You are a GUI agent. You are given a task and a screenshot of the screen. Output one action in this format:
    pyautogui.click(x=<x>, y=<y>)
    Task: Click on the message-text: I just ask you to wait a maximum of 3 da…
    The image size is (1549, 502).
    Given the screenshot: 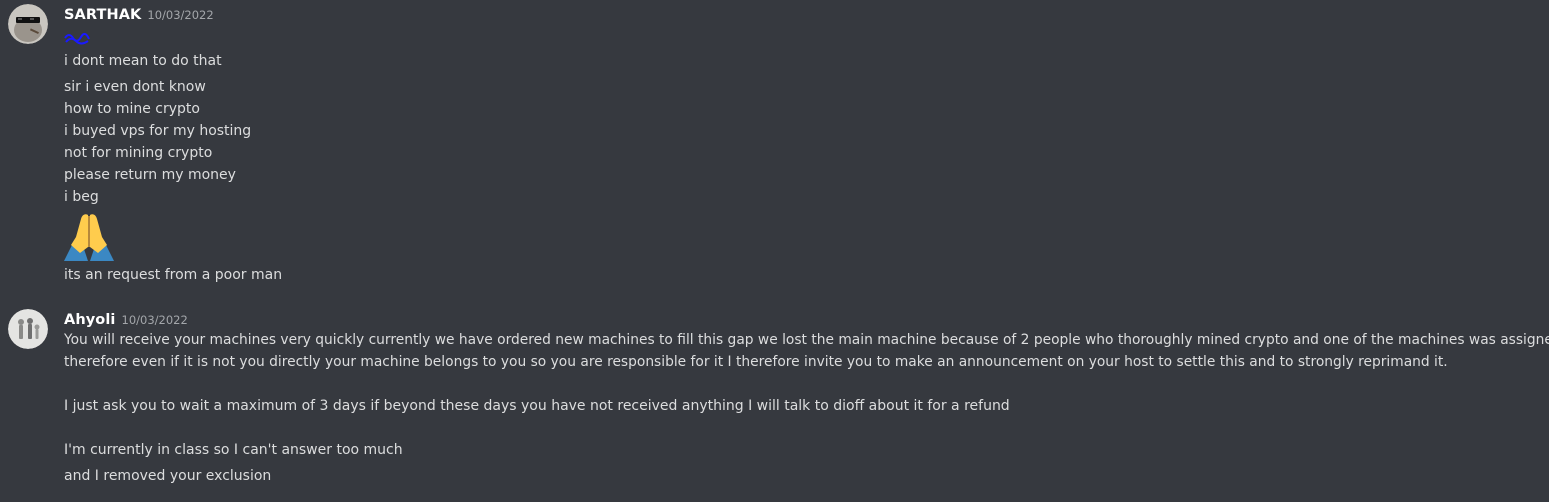 What is the action you would take?
    pyautogui.click(x=537, y=406)
    